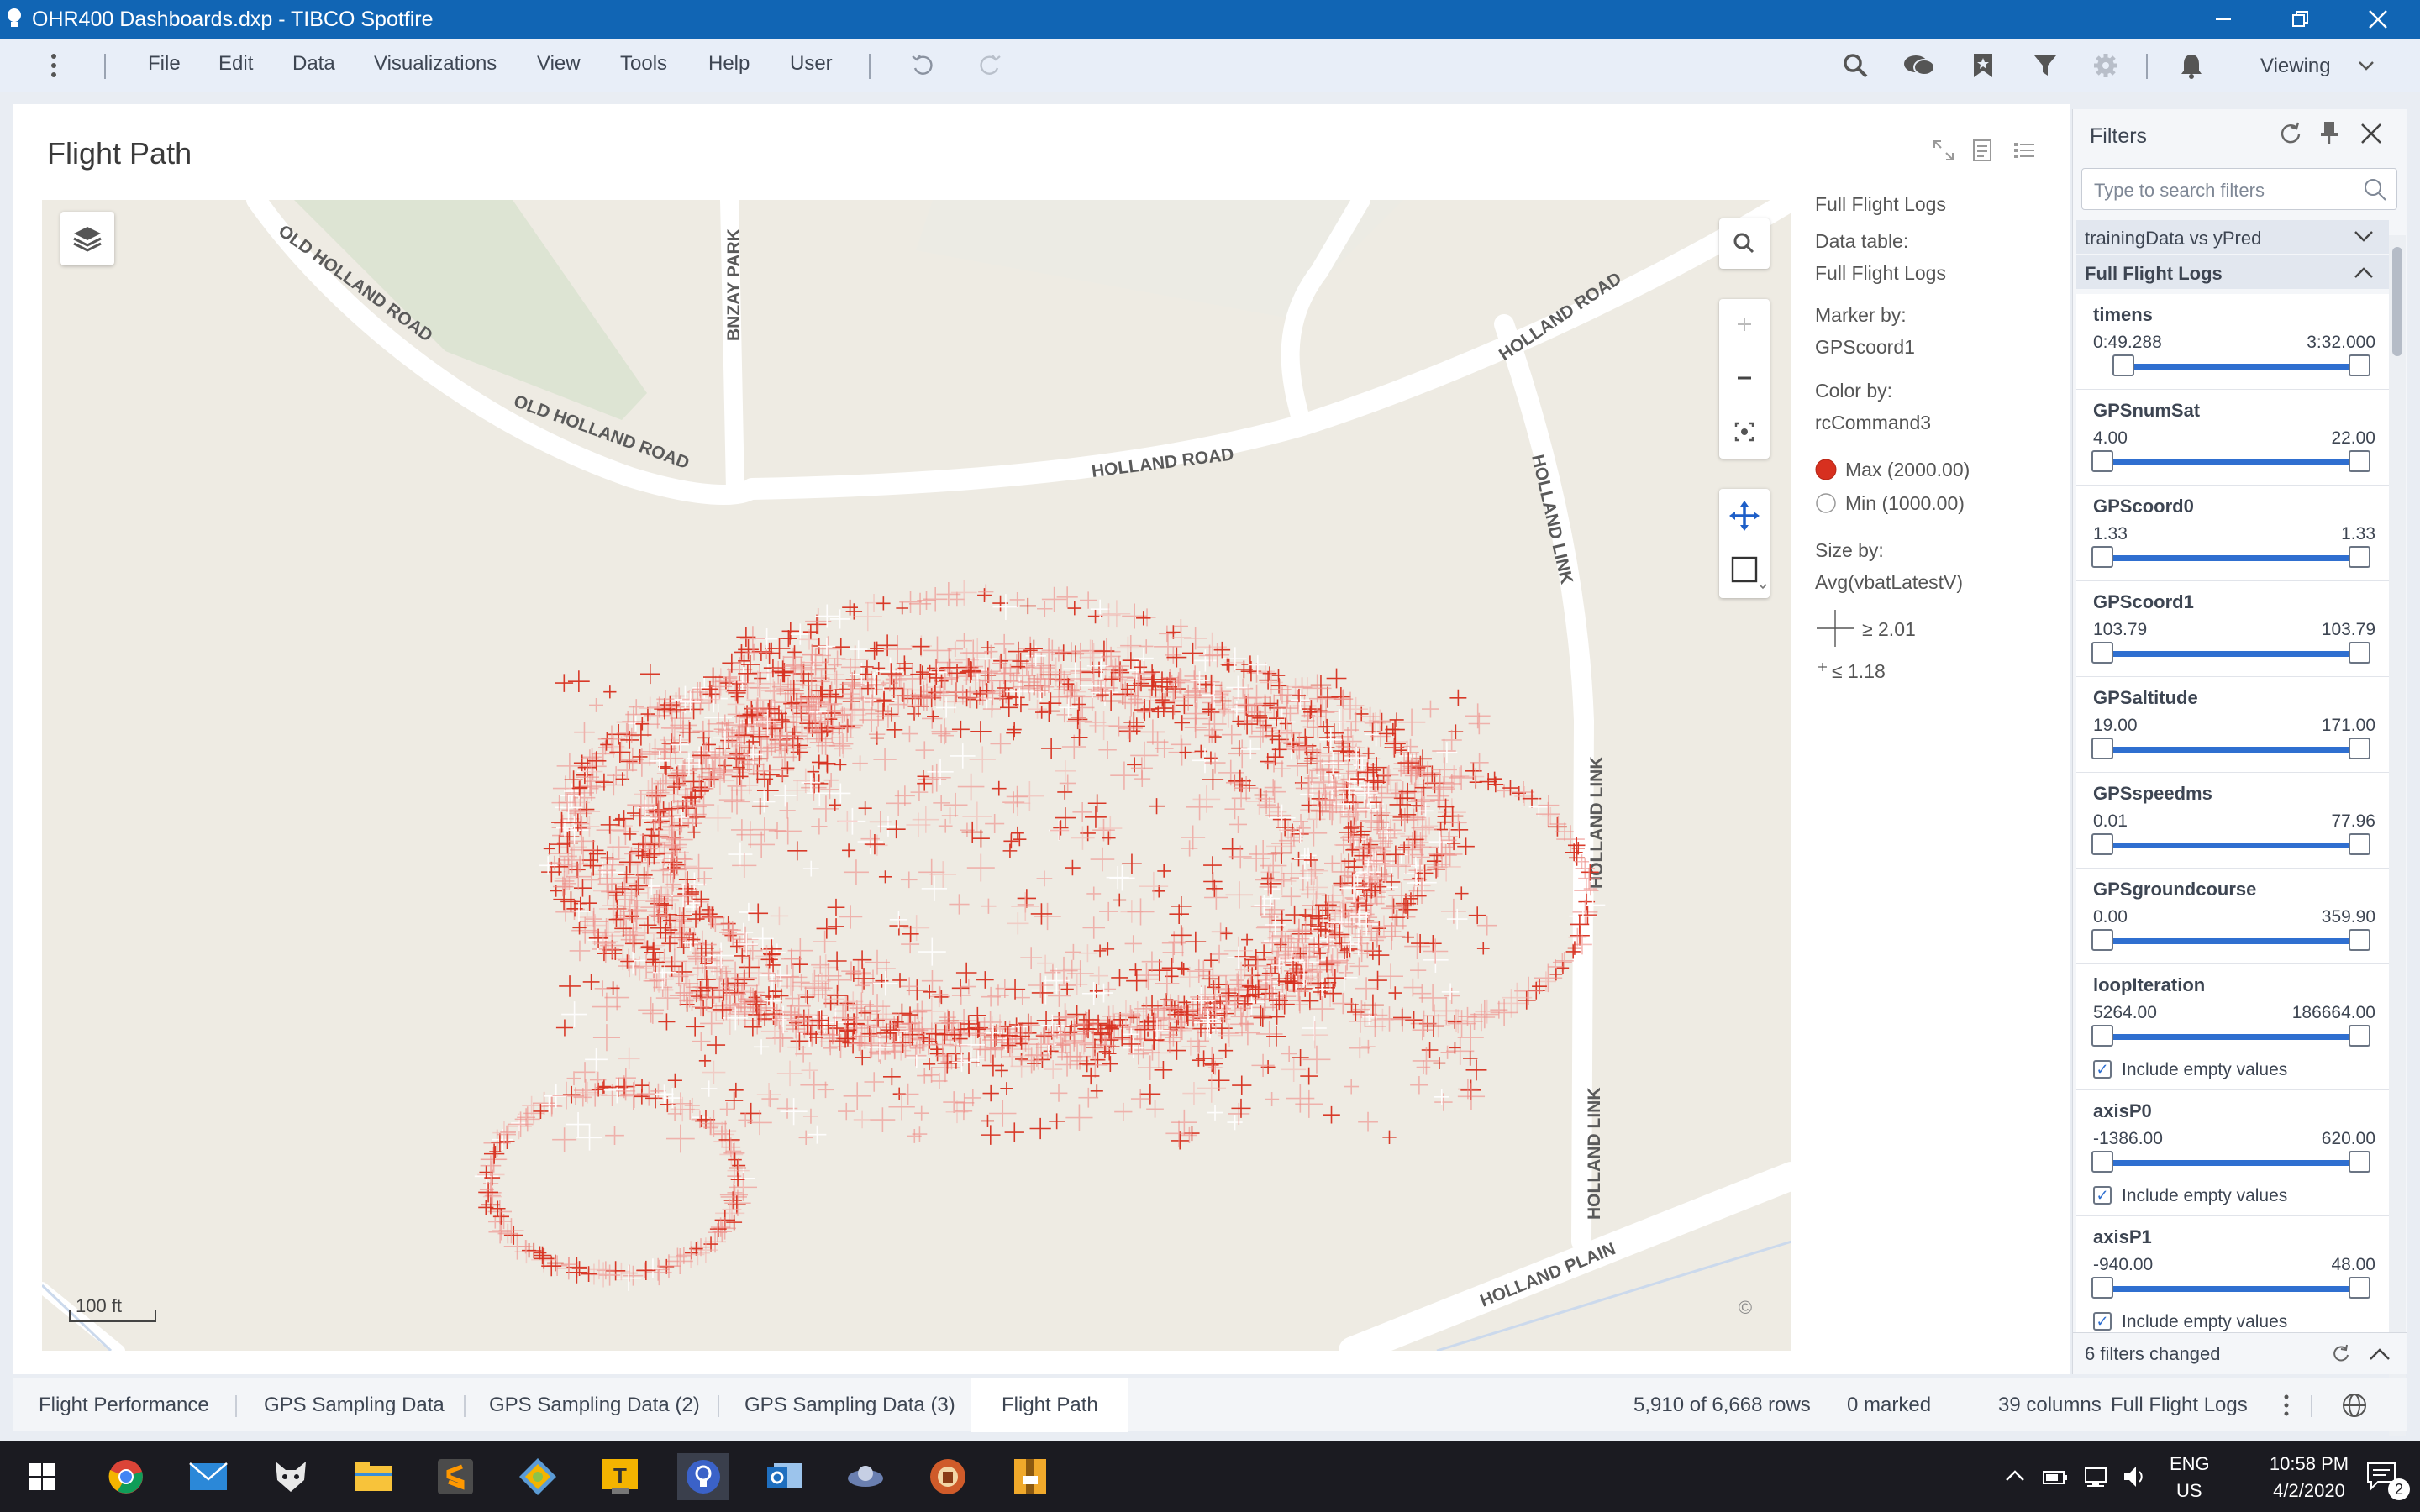  Describe the element at coordinates (1889, 582) in the screenshot. I see `legend-size-by-value: Avg(vbatLatestV)` at that location.